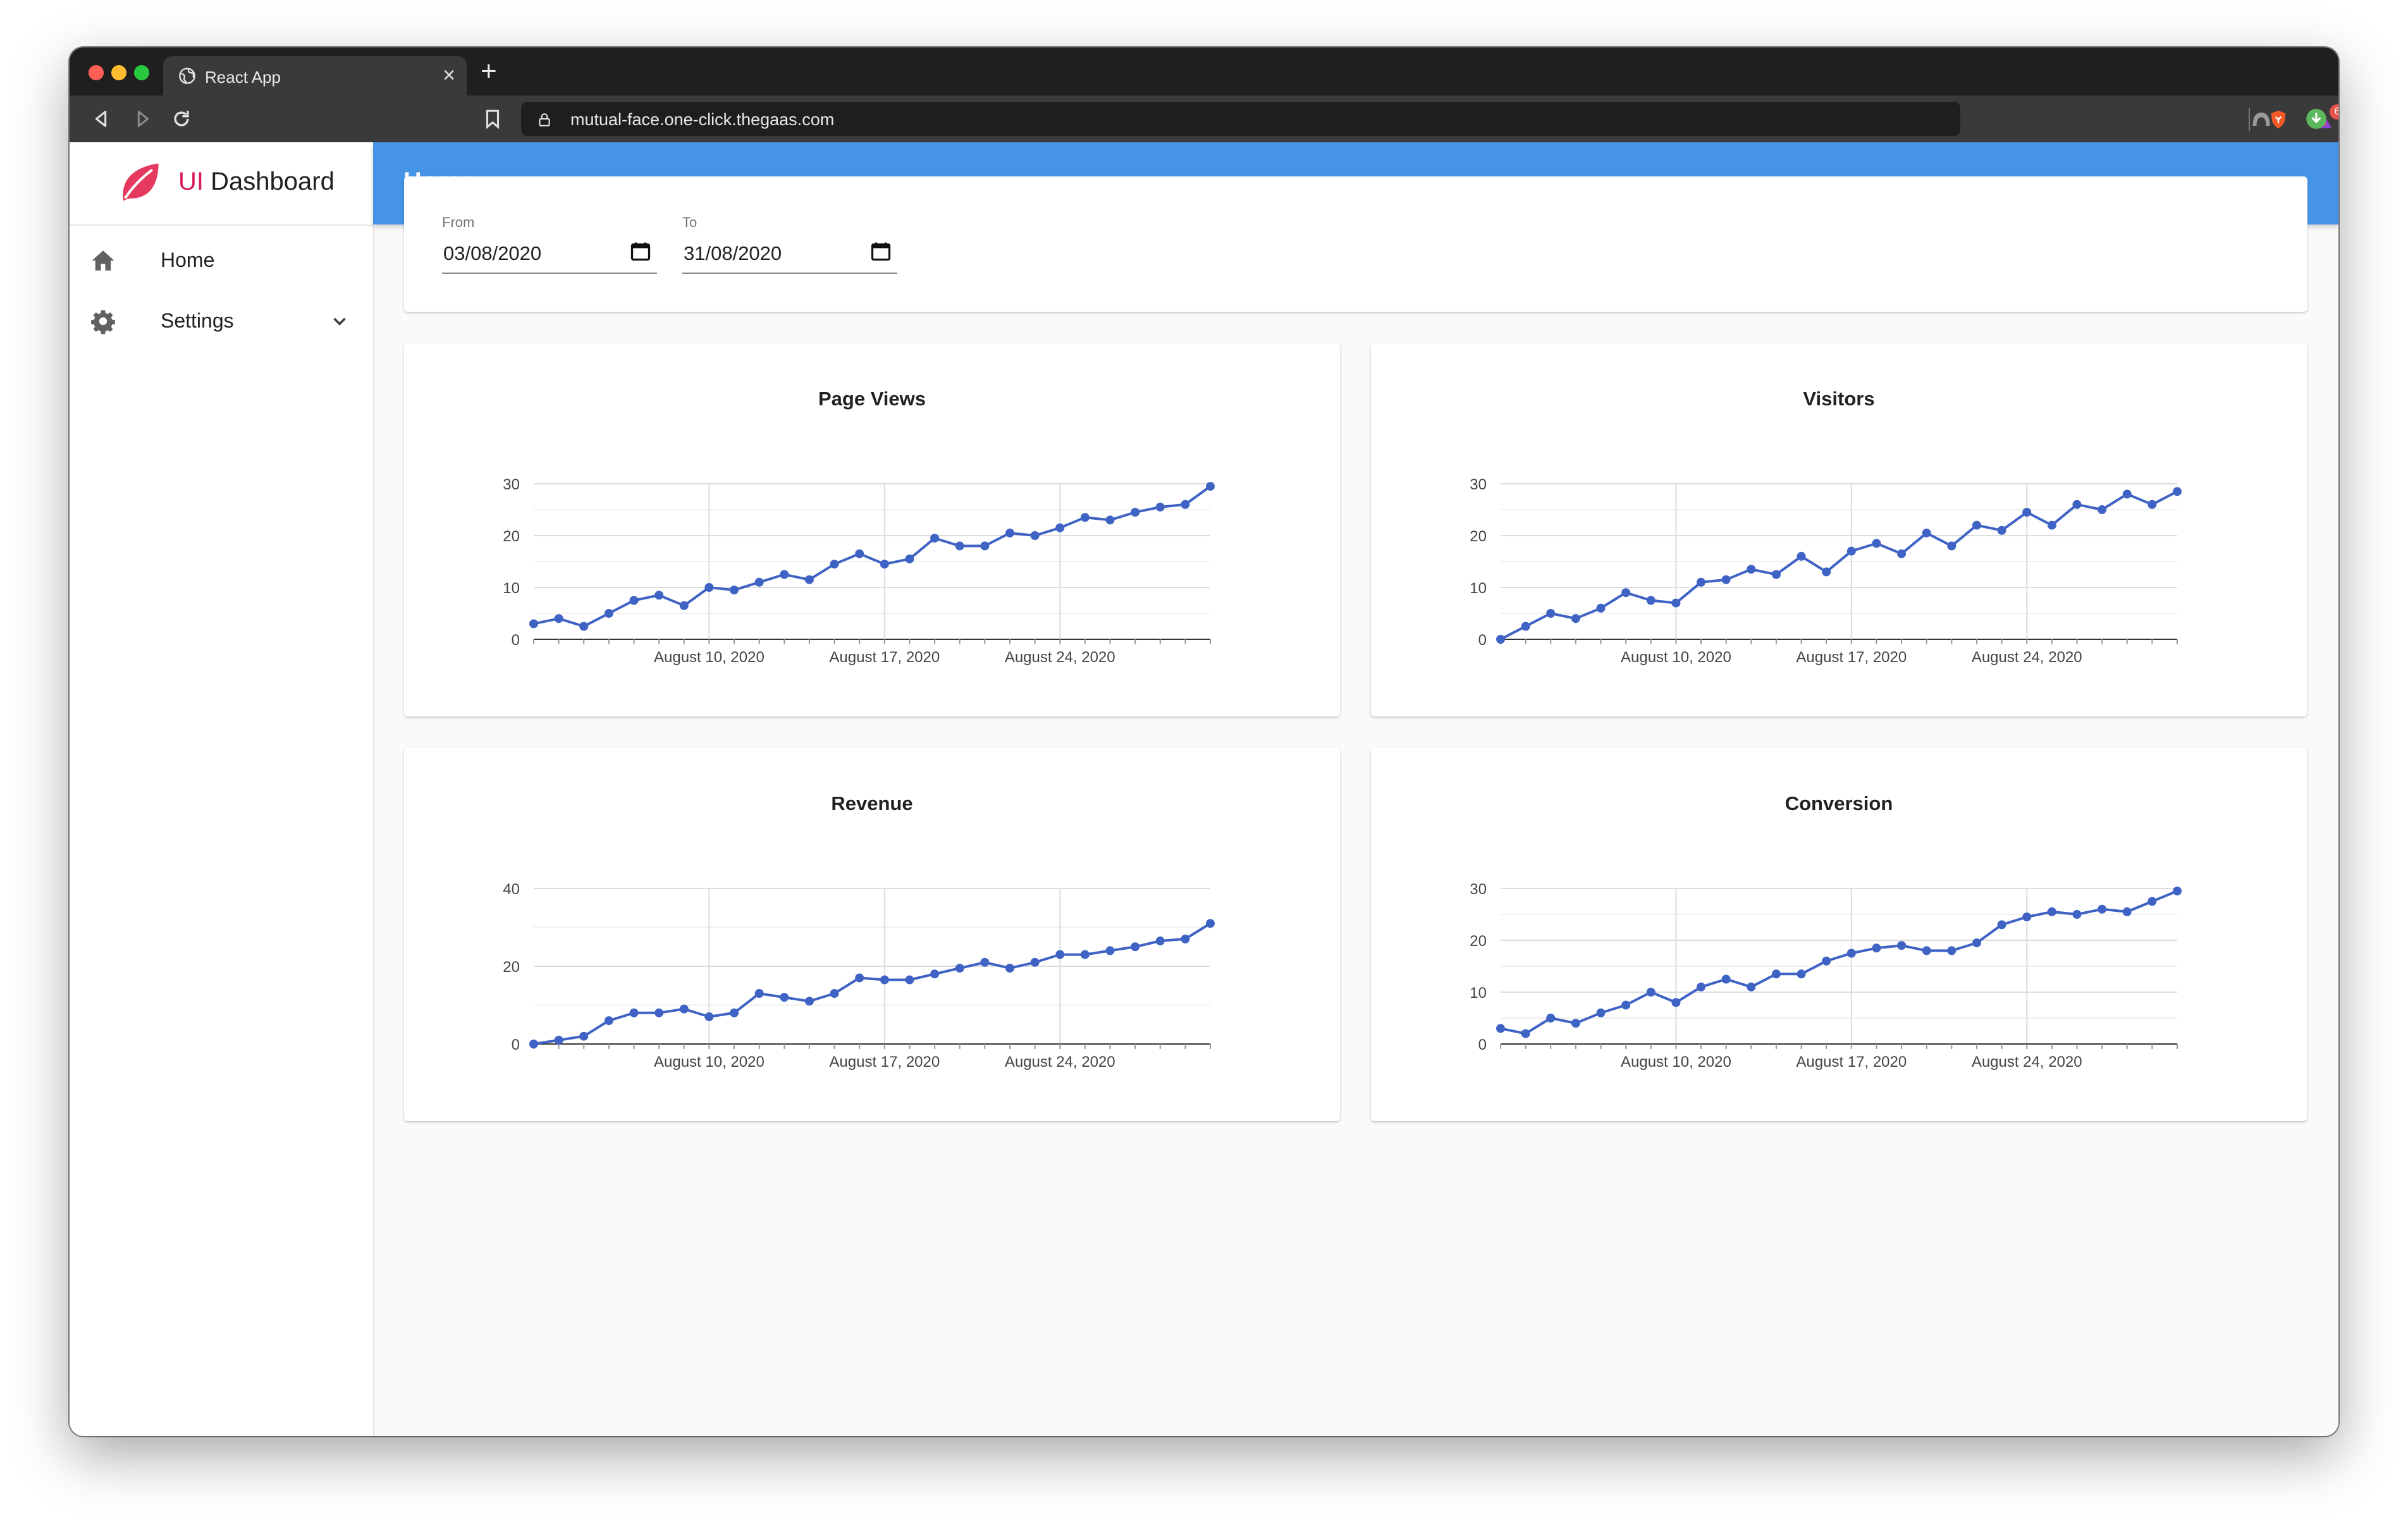 This screenshot has height=1529, width=2408. I want to click on brand-prefix: UI, so click(191, 182).